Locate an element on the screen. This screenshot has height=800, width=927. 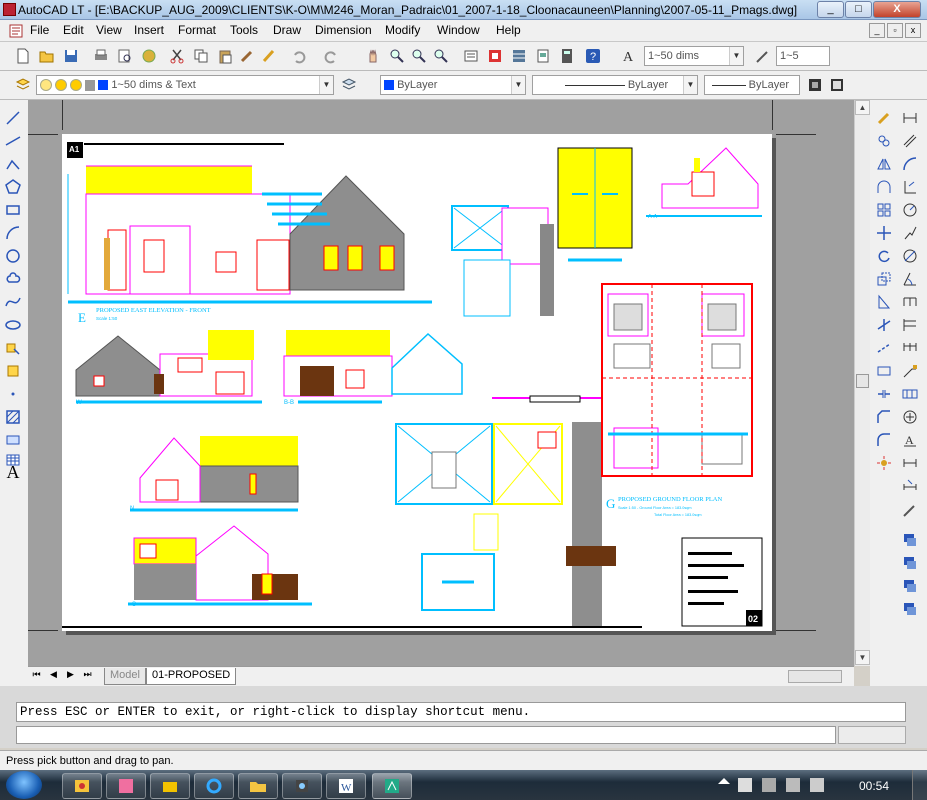
cut-icon is located at coordinates (177, 56).